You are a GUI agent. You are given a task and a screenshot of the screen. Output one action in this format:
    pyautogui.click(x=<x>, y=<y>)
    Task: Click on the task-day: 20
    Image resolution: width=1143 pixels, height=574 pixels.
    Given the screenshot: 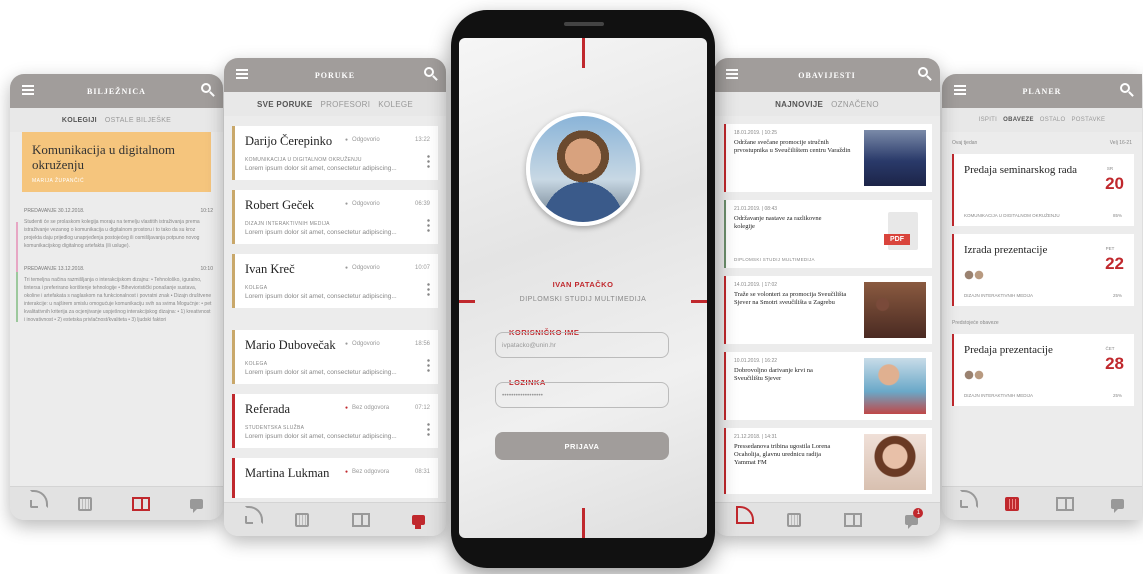 What is the action you would take?
    pyautogui.click(x=1114, y=183)
    